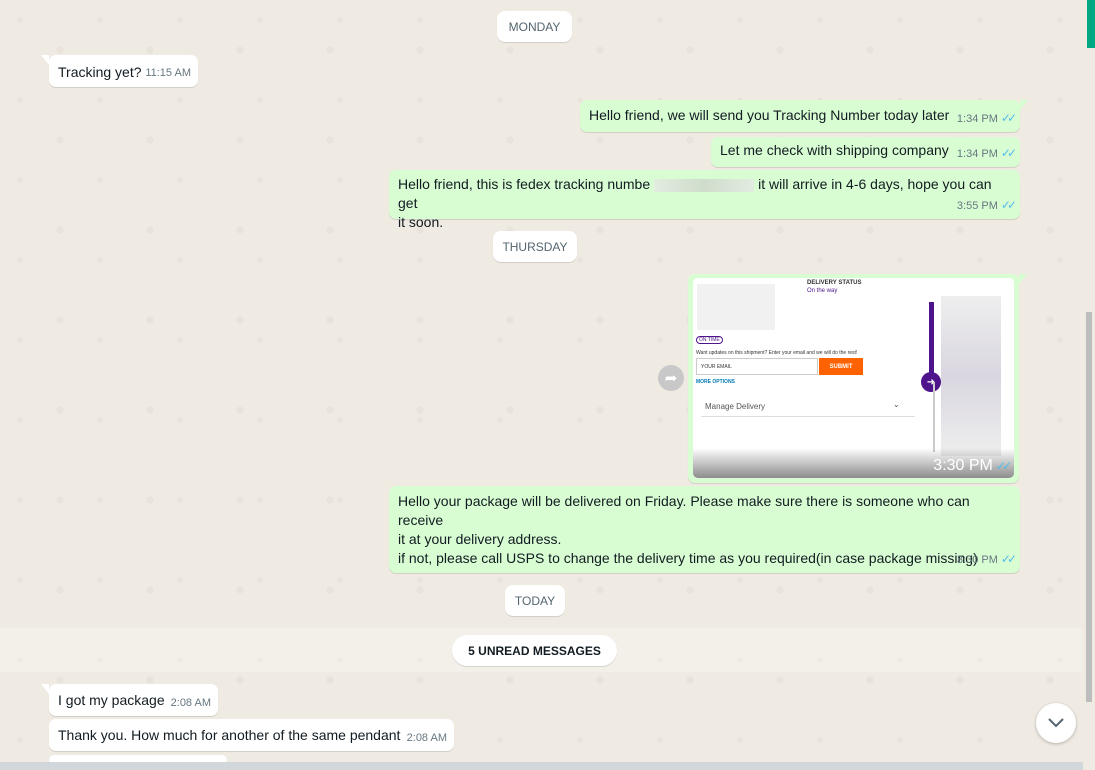 The image size is (1095, 770). I want to click on progress-marker-icon: ➜, so click(931, 382).